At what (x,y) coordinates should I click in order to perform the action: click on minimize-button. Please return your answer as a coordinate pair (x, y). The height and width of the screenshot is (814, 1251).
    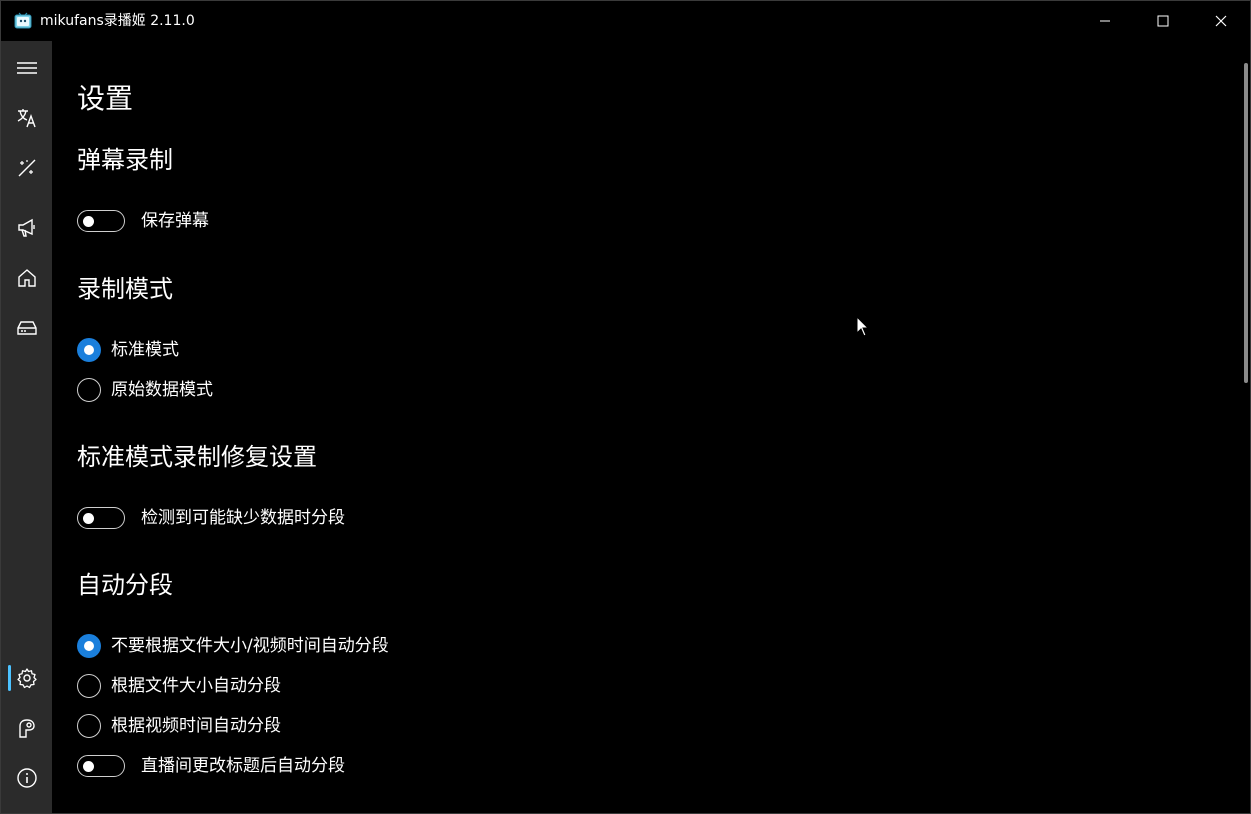
    Looking at the image, I should click on (1105, 21).